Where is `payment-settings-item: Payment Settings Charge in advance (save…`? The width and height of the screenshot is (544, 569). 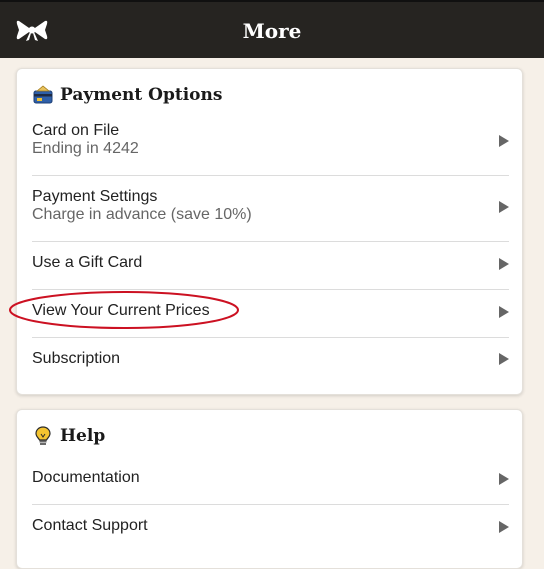
payment-settings-item: Payment Settings Charge in advance (save… is located at coordinates (270, 207).